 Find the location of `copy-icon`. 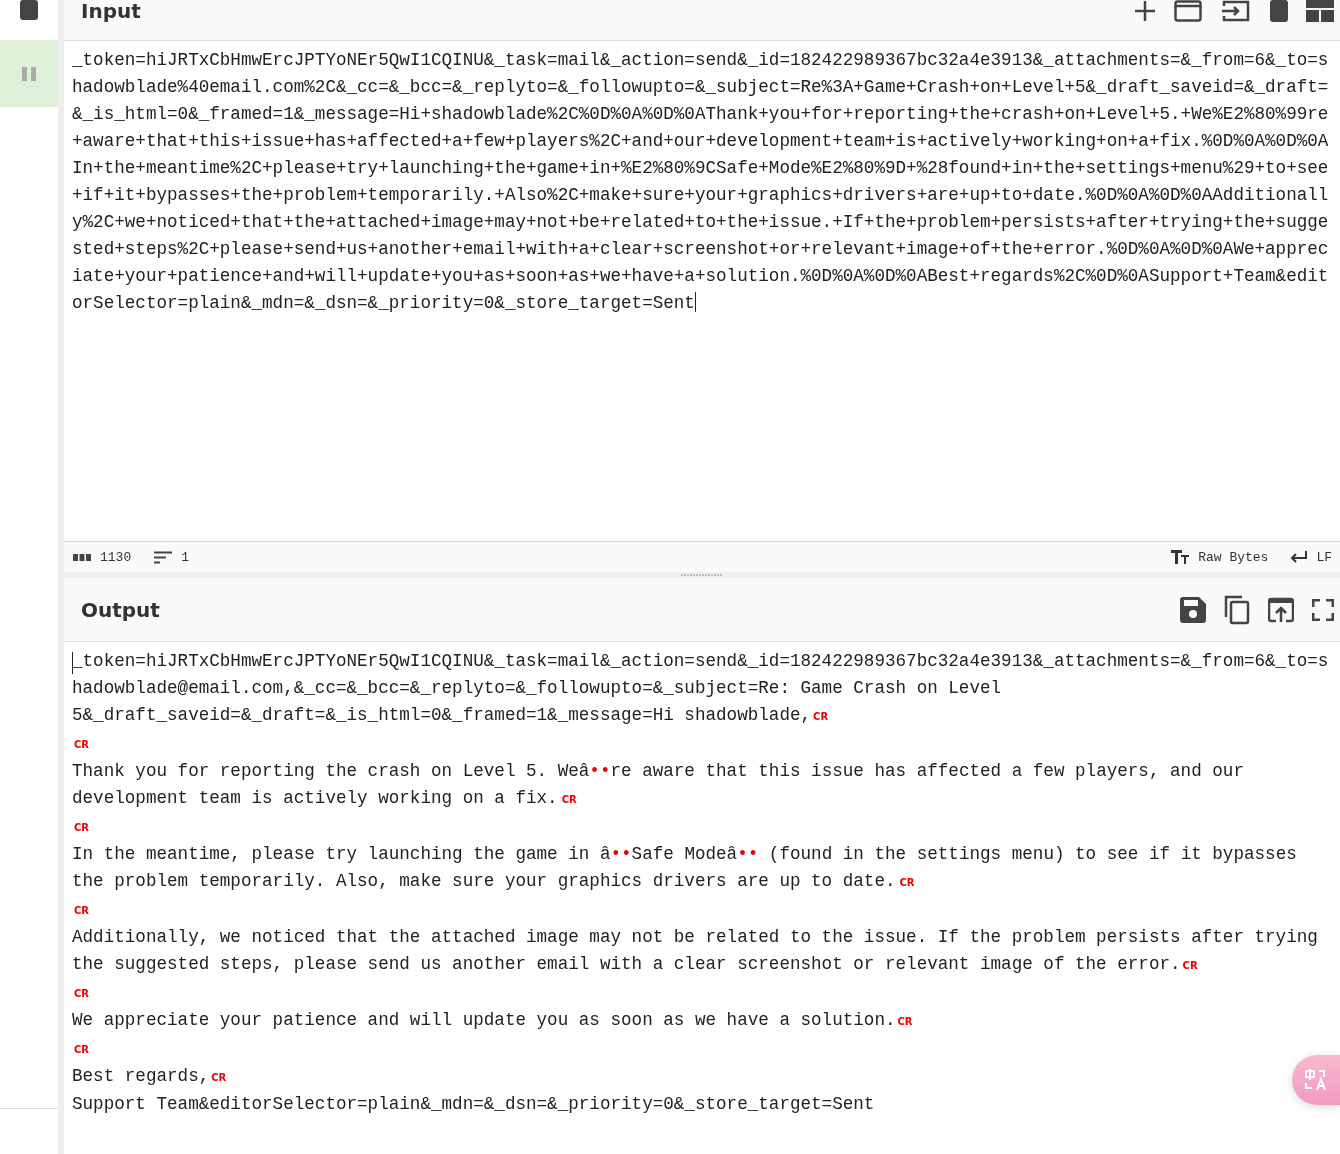

copy-icon is located at coordinates (1237, 609).